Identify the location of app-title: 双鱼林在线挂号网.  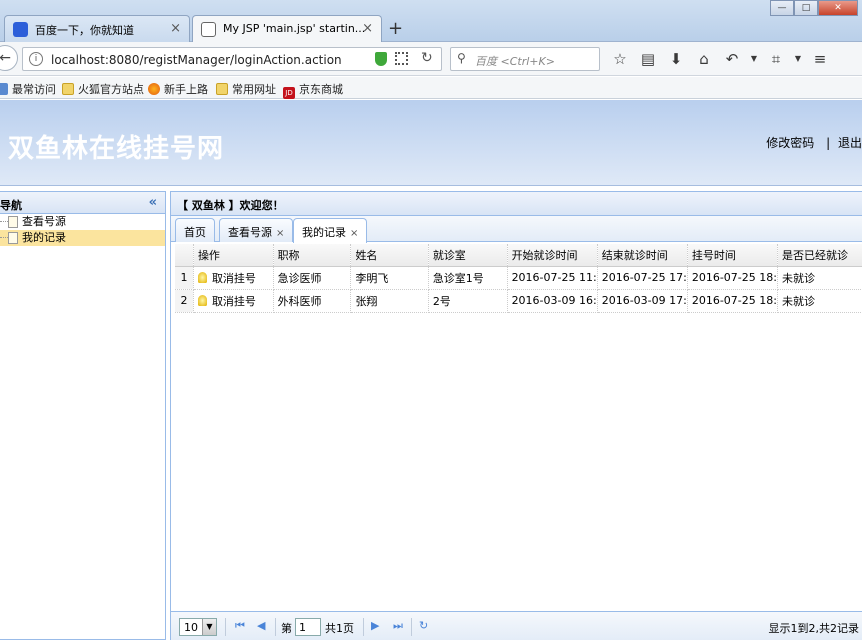
(116, 149).